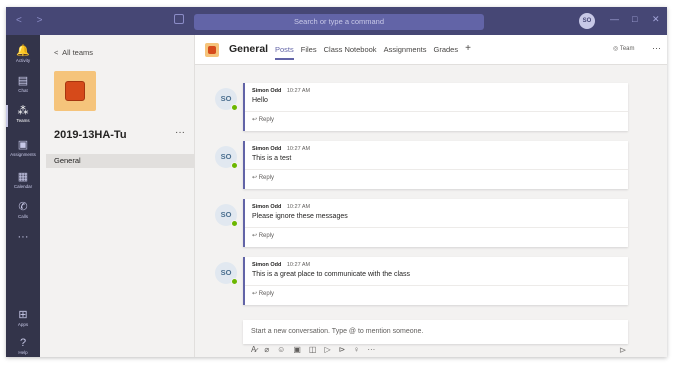  I want to click on more-options-icon: ···, so click(371, 349).